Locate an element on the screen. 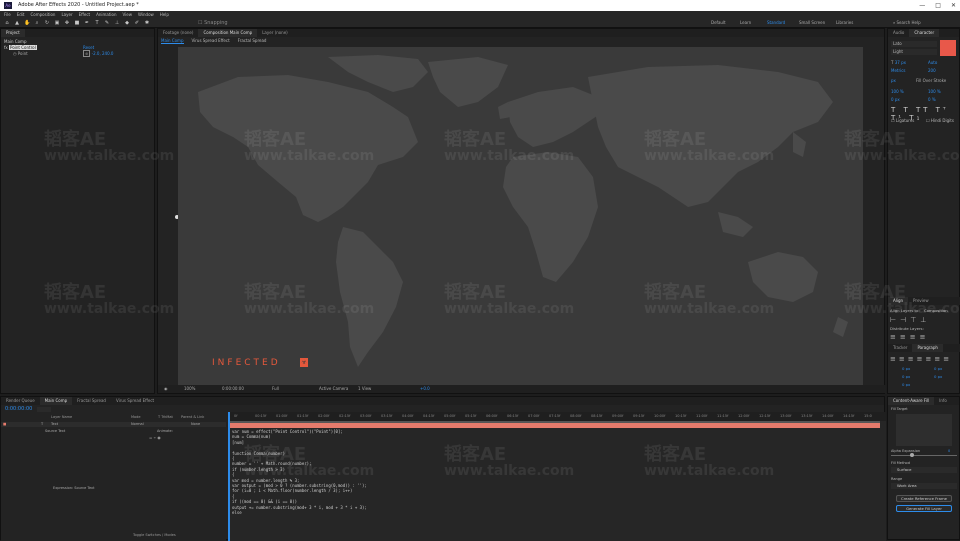  col-trkmat: T TrkMat is located at coordinates (165, 417).